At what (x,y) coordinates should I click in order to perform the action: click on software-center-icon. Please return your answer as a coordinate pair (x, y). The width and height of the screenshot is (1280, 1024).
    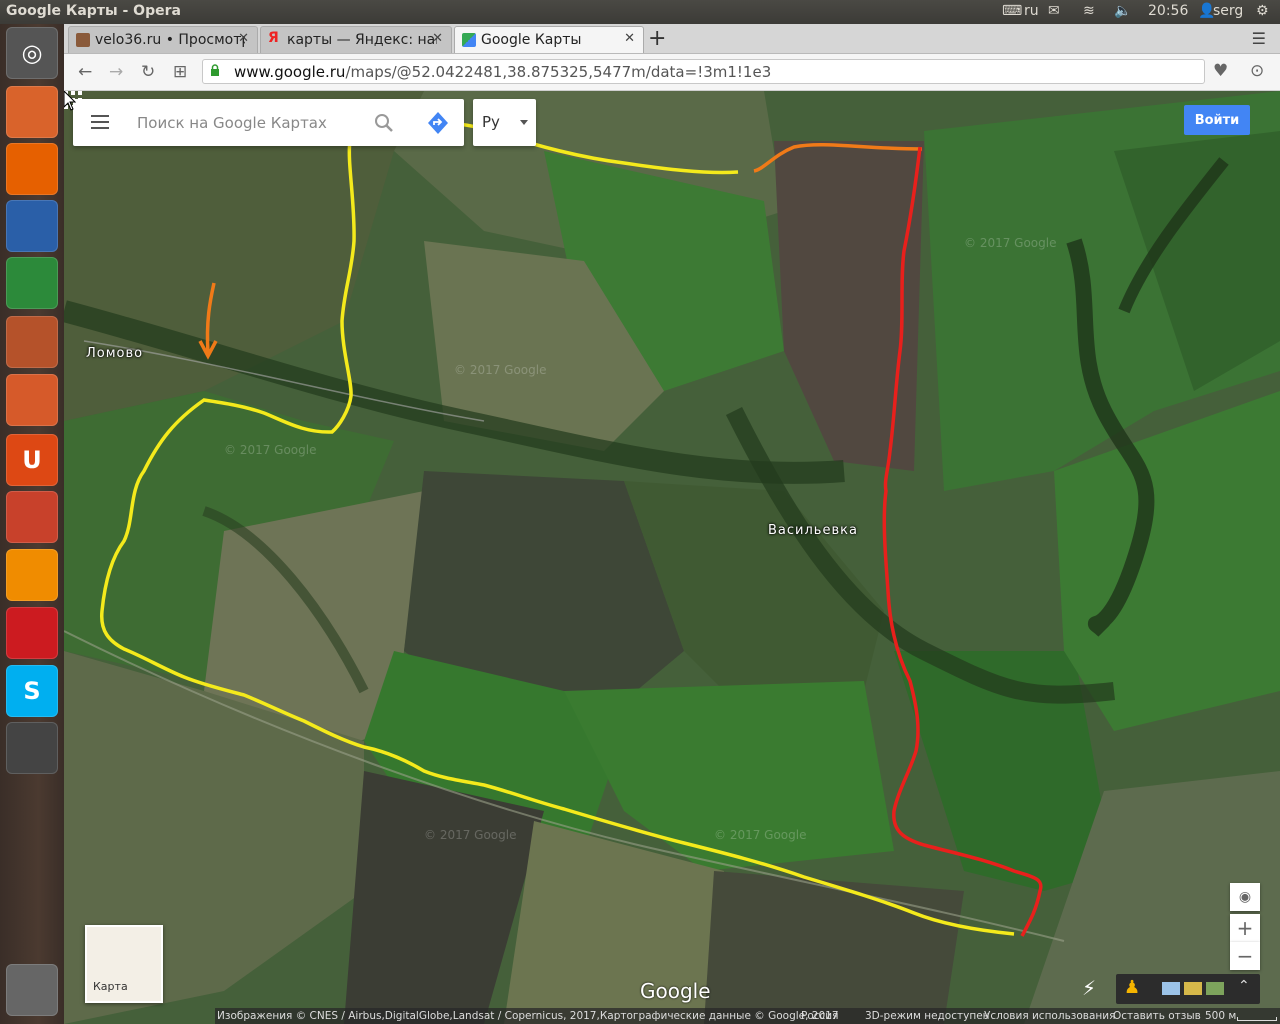
    Looking at the image, I should click on (32, 400).